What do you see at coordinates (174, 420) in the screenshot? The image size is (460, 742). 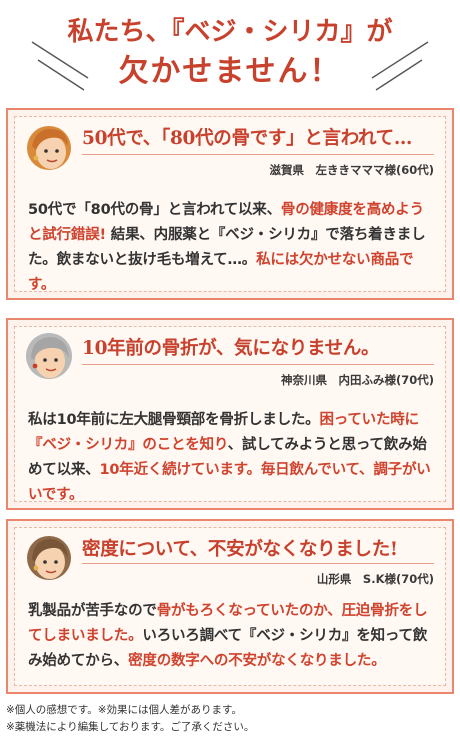 I see `body-text: 私は10年前に左大腿骨頸部を骨折しました。` at bounding box center [174, 420].